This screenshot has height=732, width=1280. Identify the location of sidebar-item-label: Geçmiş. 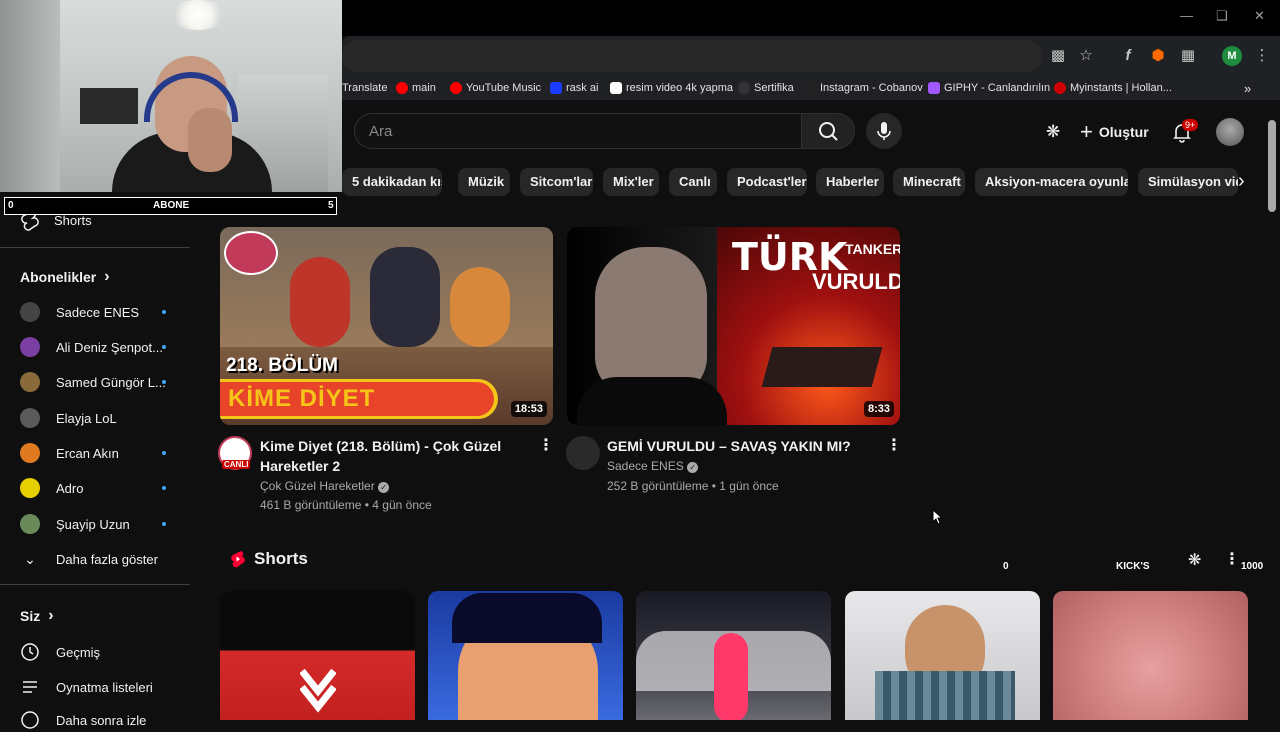
(78, 652).